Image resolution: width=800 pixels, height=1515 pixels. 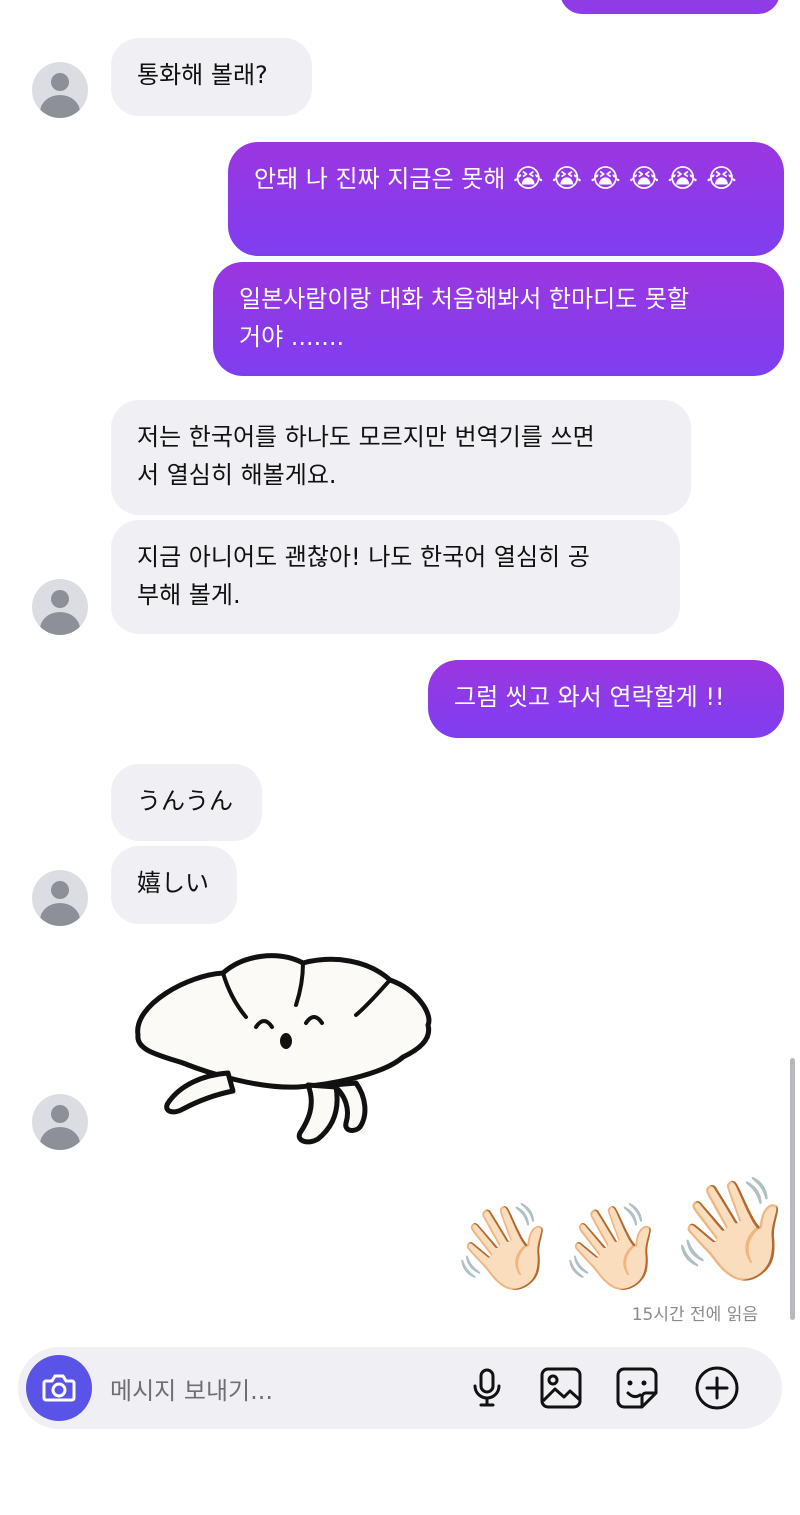 I want to click on plus-icon, so click(x=717, y=1388).